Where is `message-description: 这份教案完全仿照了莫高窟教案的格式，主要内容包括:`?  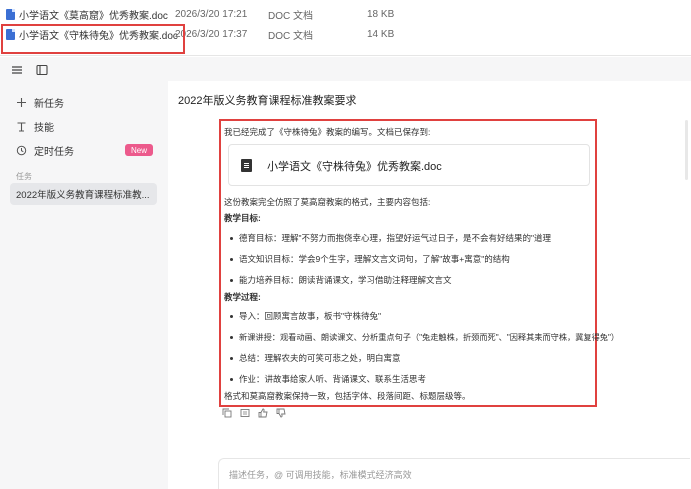
message-description: 这份教案完全仿照了莫高窟教案的格式，主要内容包括: is located at coordinates (327, 202).